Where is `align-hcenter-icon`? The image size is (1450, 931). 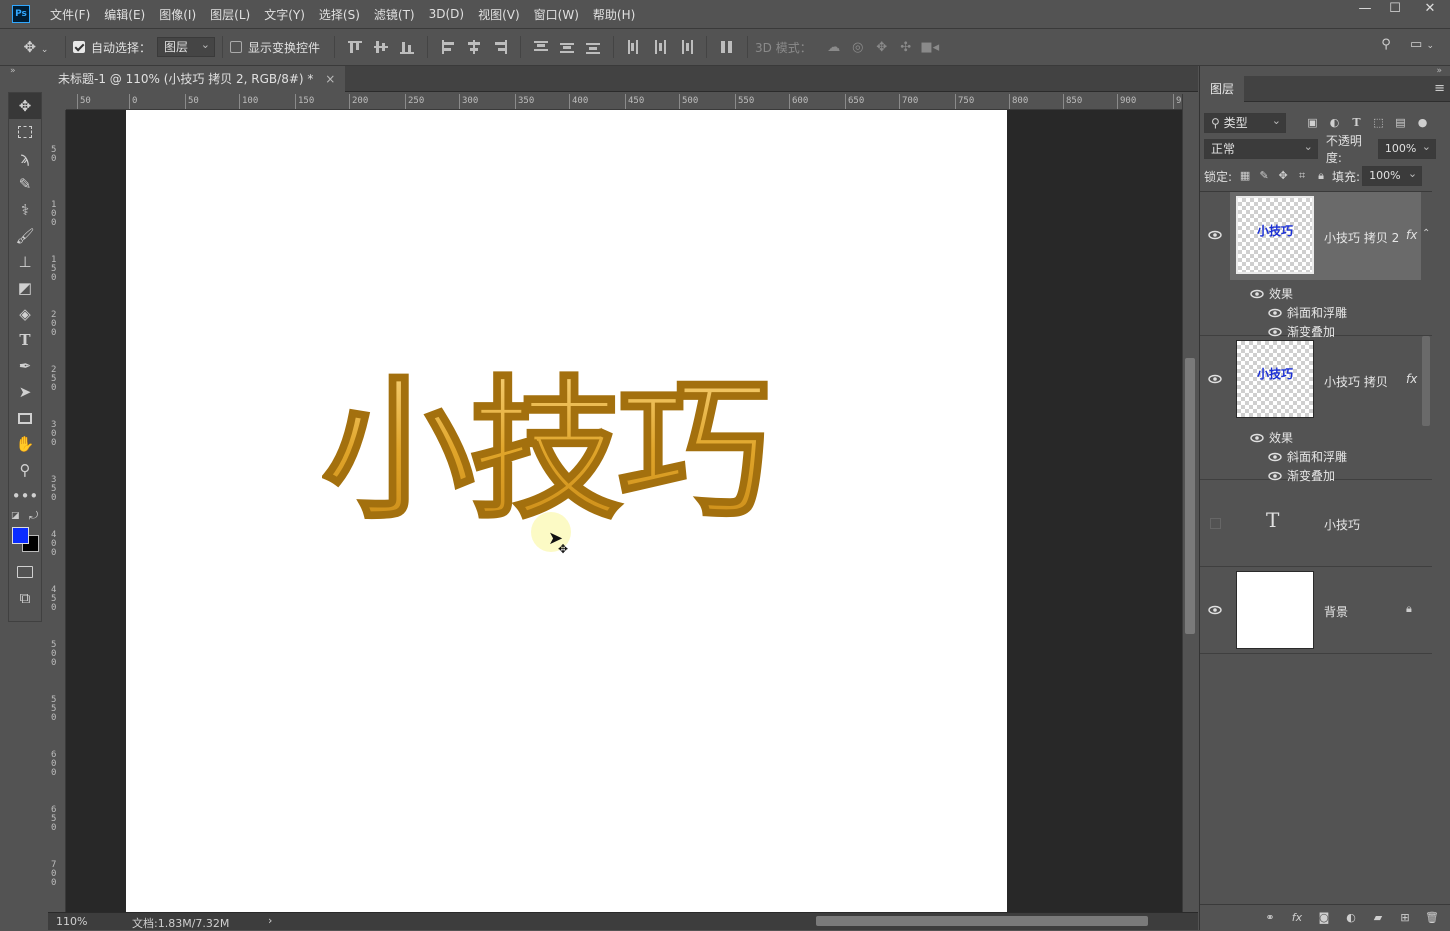 align-hcenter-icon is located at coordinates (474, 47).